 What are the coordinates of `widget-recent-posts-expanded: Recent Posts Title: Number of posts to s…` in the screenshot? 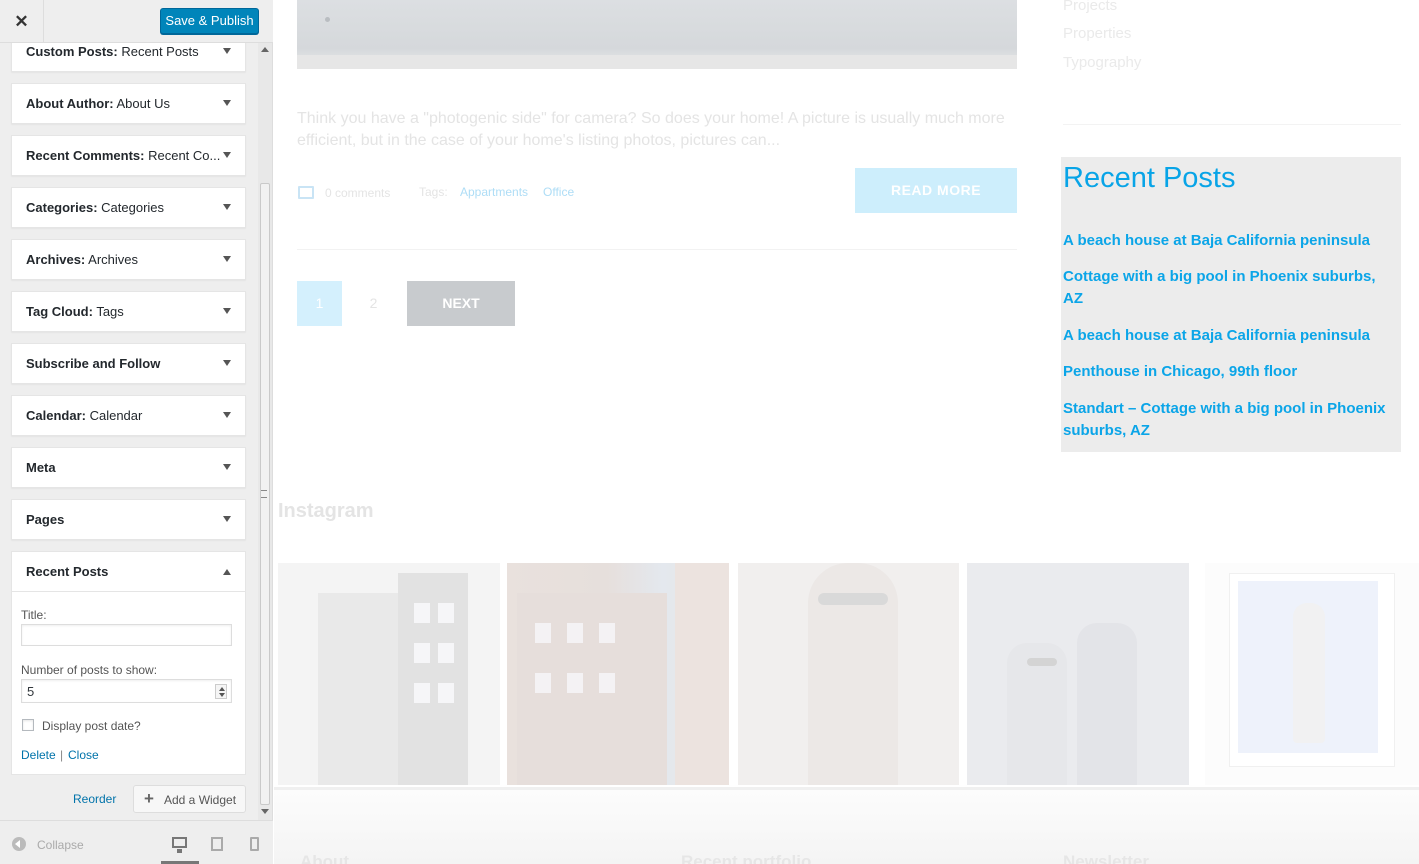 It's located at (128, 663).